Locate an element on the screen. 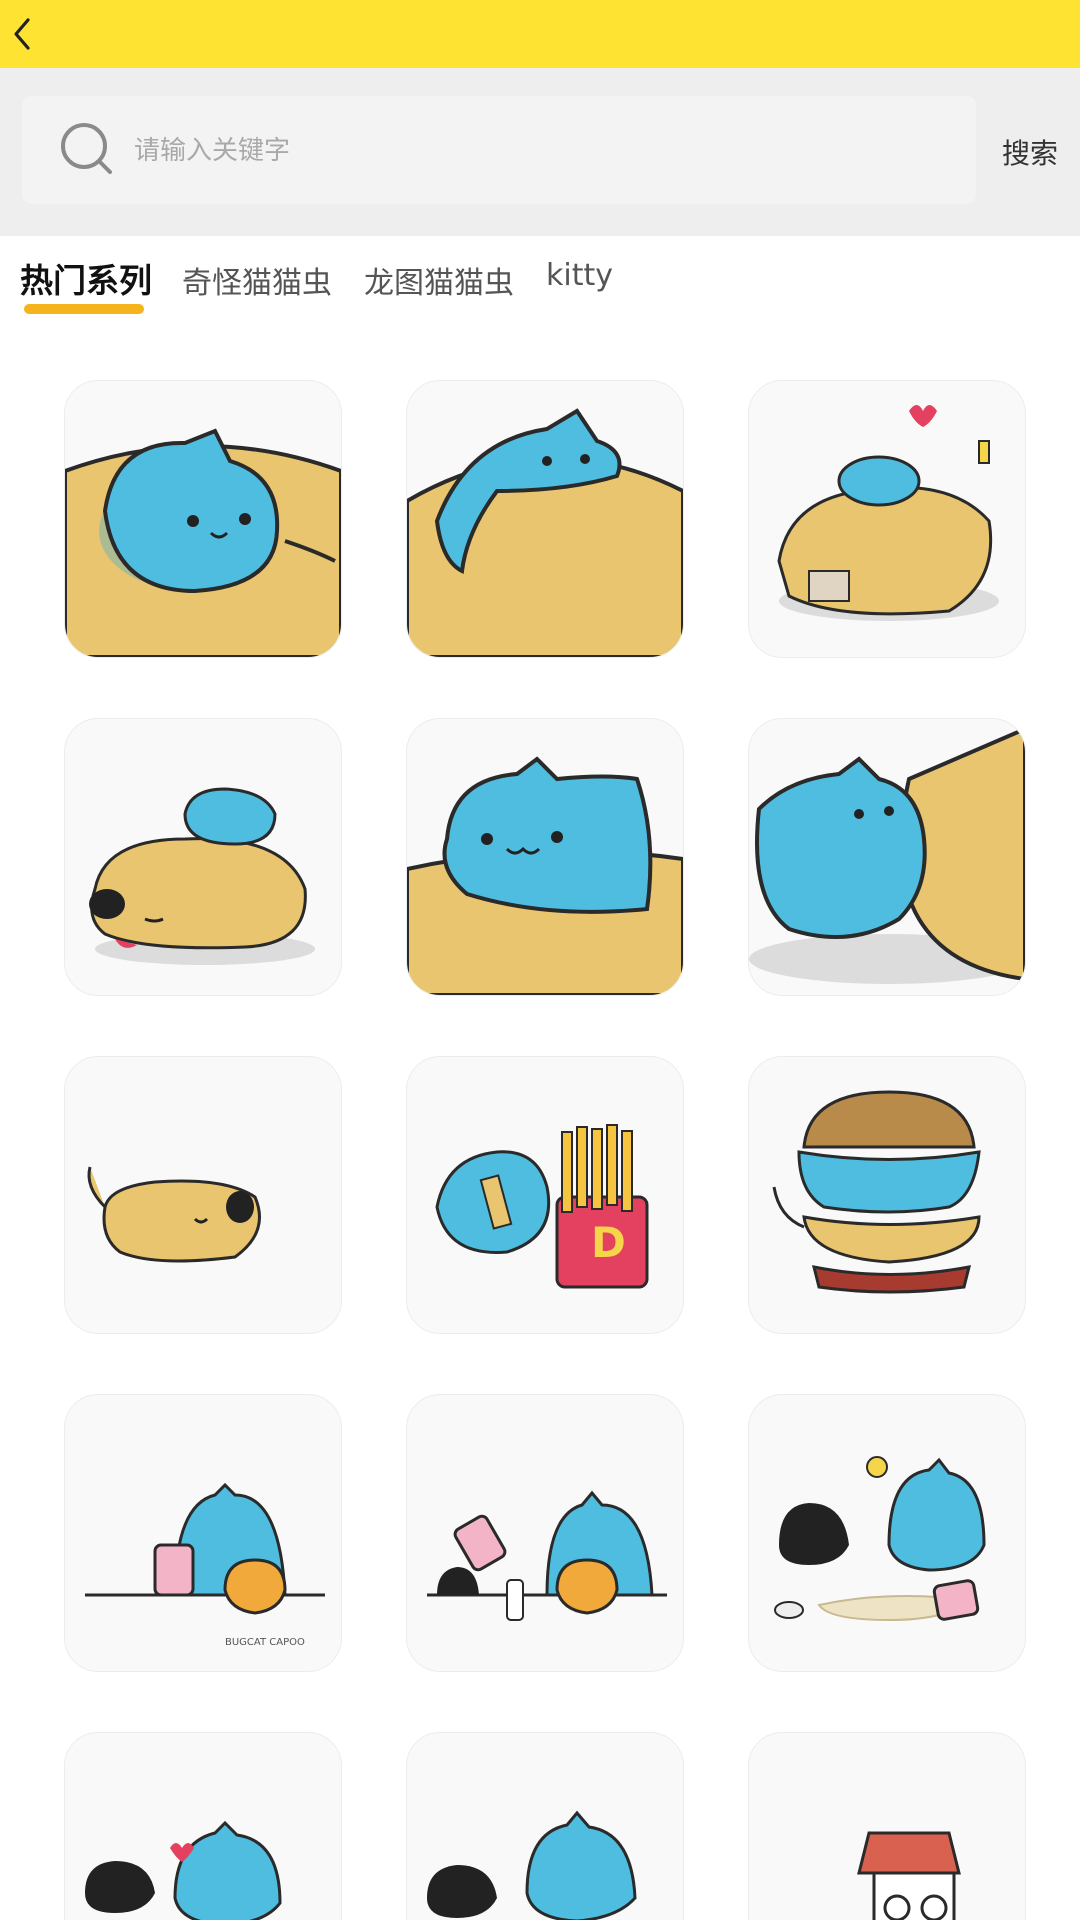  sticker-item: D is located at coordinates (545, 1195).